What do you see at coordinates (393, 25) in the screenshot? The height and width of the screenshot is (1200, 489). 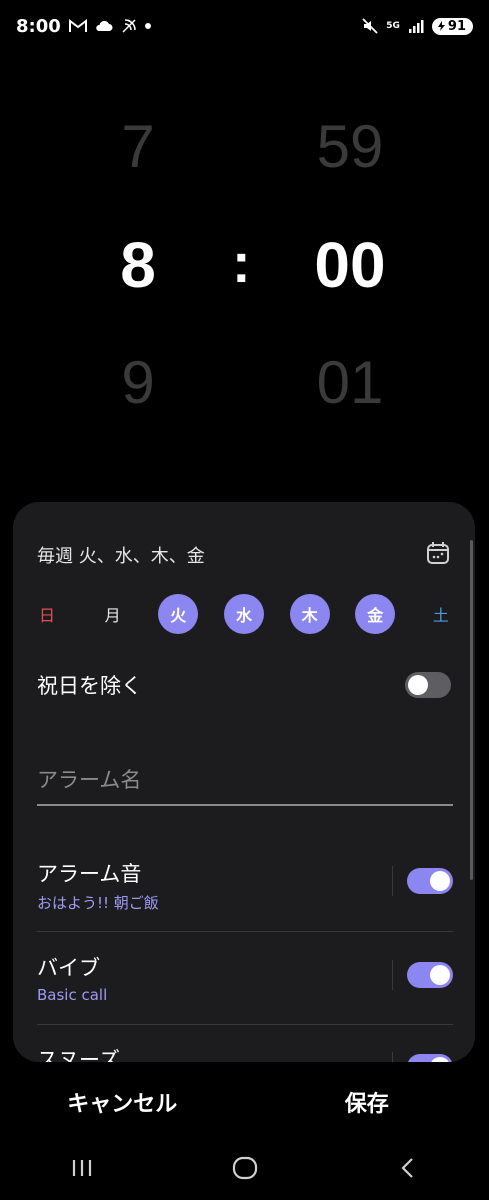 I see `network-type: 5G` at bounding box center [393, 25].